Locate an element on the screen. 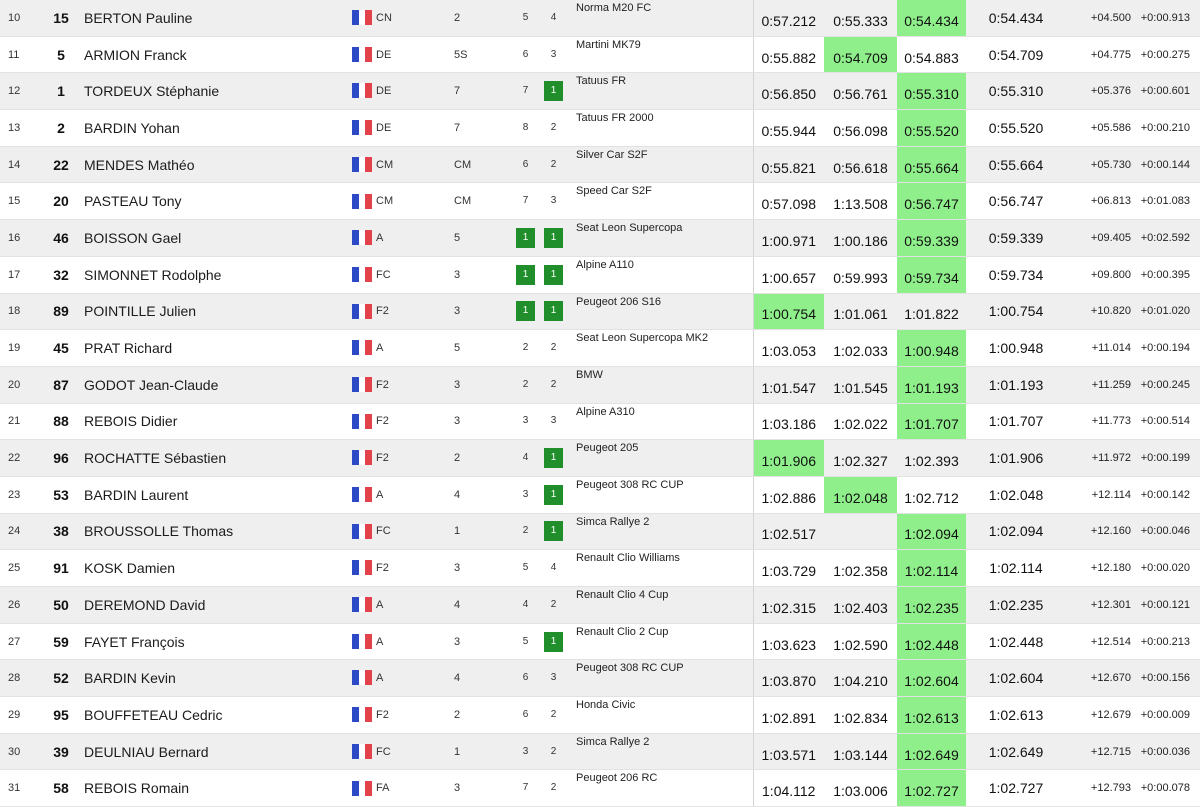 This screenshot has height=807, width=1200. race-number-cell: 88 is located at coordinates (61, 422).